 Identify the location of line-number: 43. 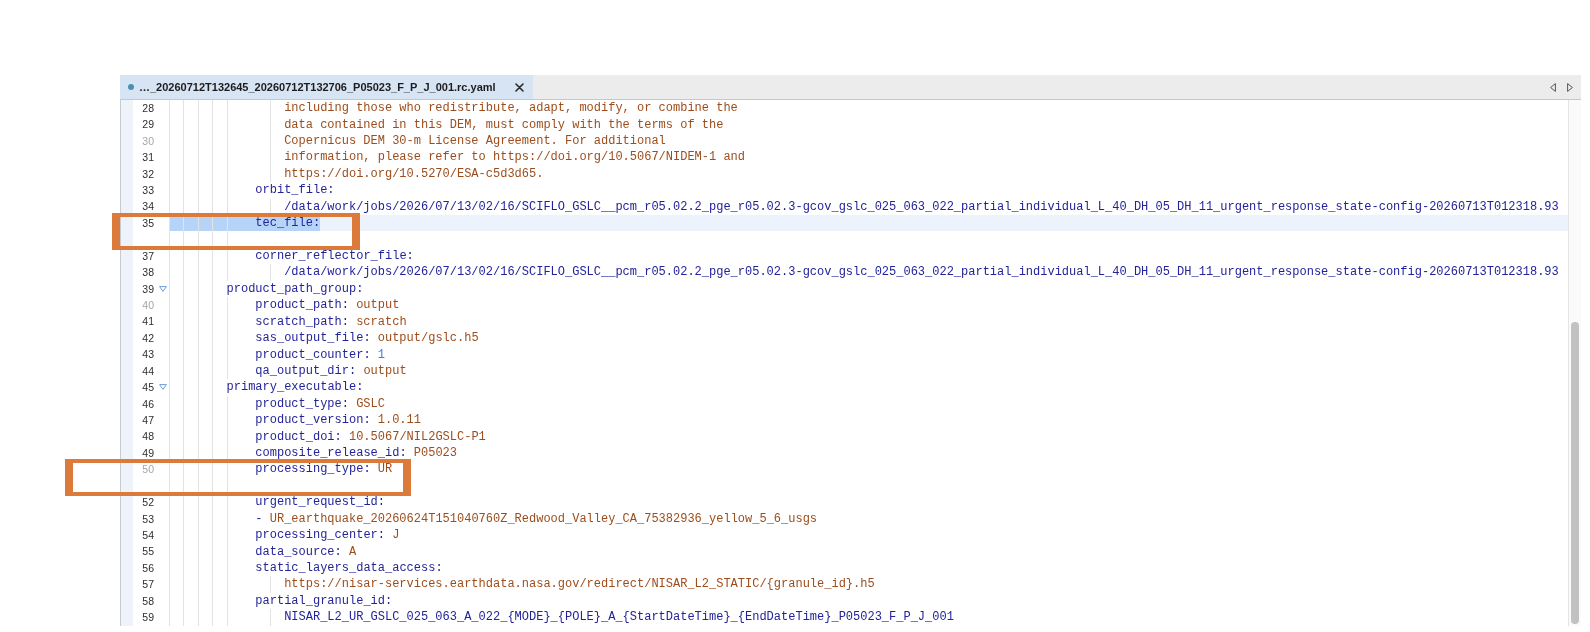
(148, 354).